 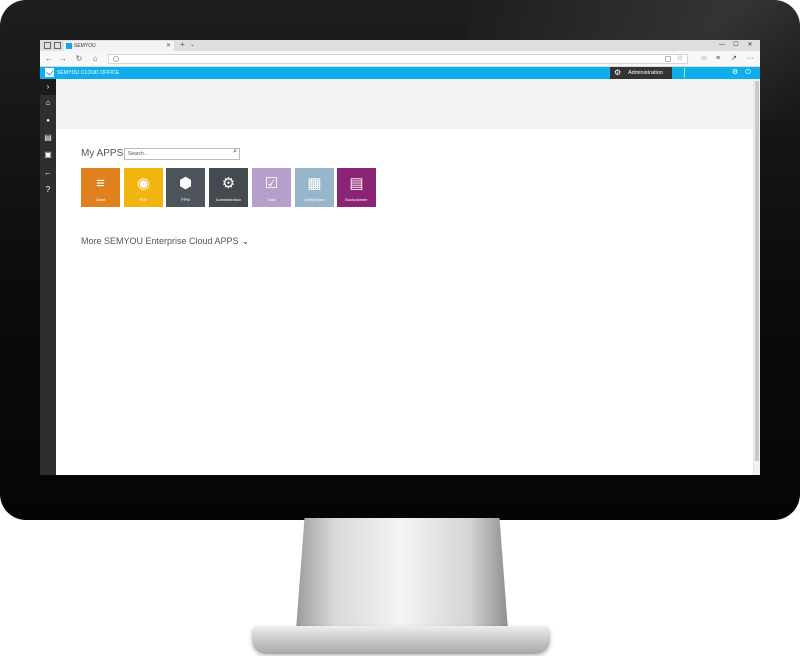 What do you see at coordinates (401, 640) in the screenshot?
I see `monitor-stand-base` at bounding box center [401, 640].